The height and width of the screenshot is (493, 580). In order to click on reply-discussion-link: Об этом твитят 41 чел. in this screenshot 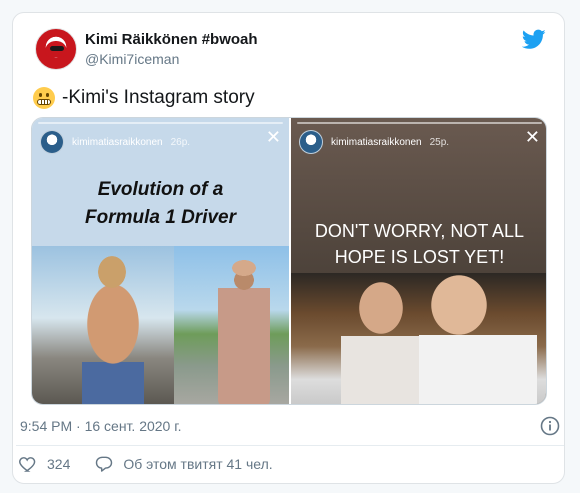, I will do `click(183, 464)`.